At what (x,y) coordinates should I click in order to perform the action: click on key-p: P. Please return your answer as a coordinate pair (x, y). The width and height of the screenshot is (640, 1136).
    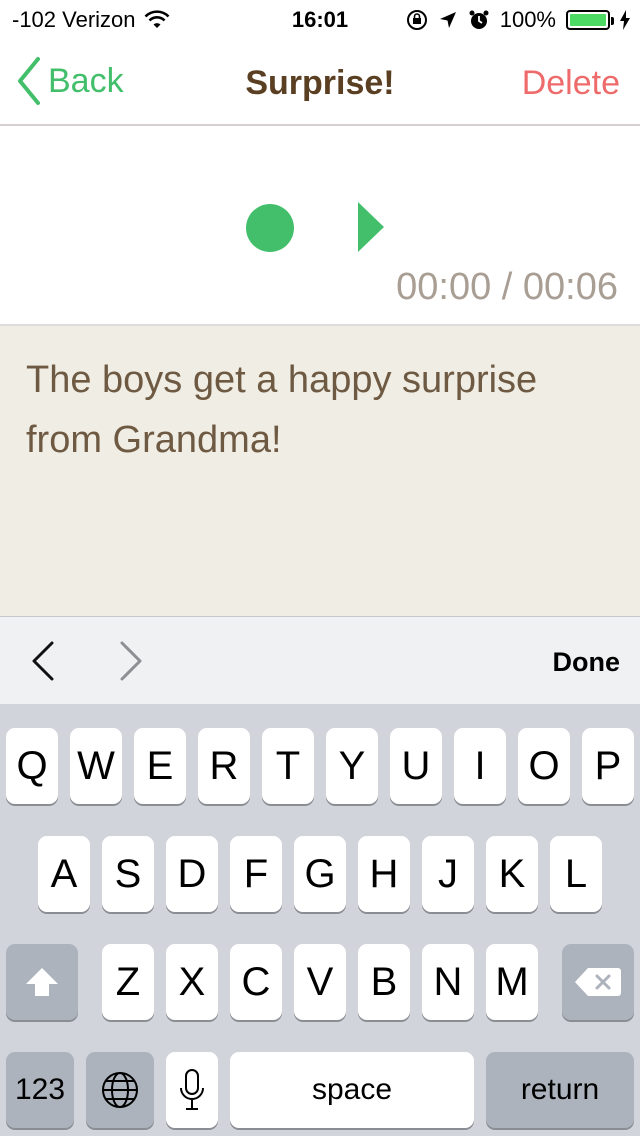
    Looking at the image, I should click on (608, 766).